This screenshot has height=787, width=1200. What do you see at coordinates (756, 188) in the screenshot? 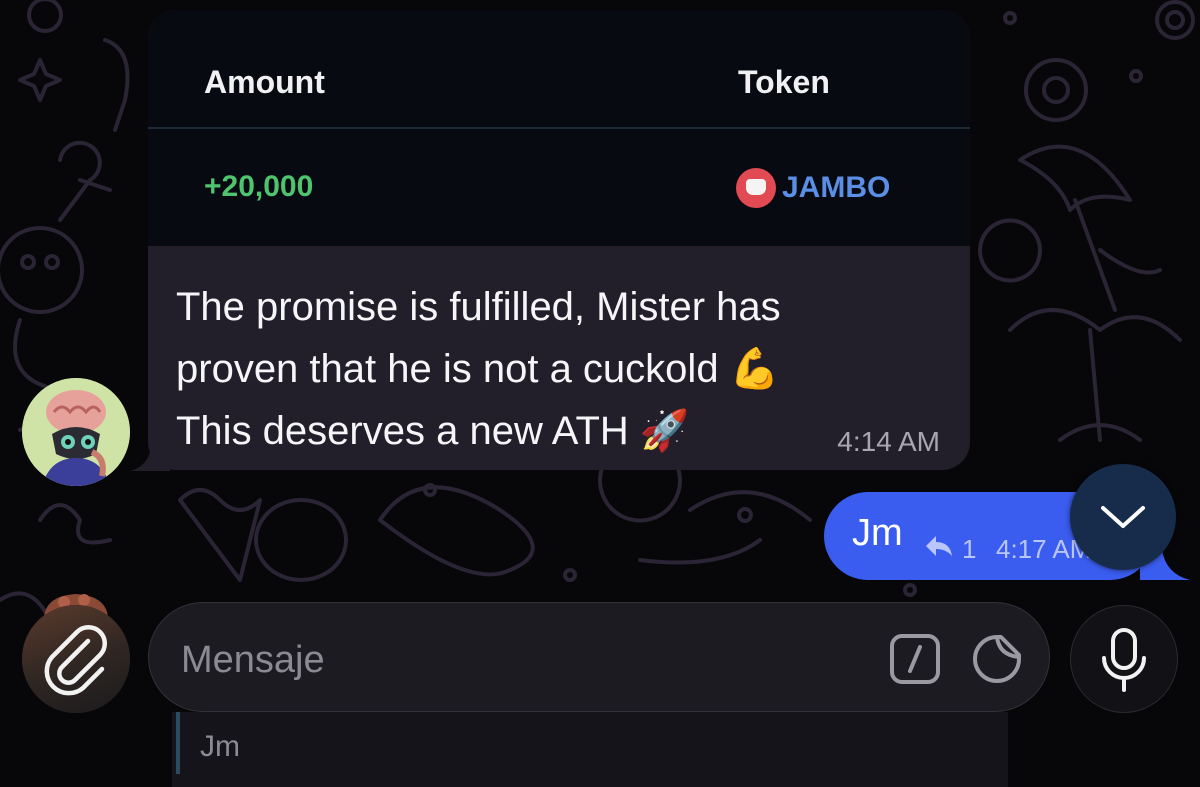
I see `jambo-token-icon` at bounding box center [756, 188].